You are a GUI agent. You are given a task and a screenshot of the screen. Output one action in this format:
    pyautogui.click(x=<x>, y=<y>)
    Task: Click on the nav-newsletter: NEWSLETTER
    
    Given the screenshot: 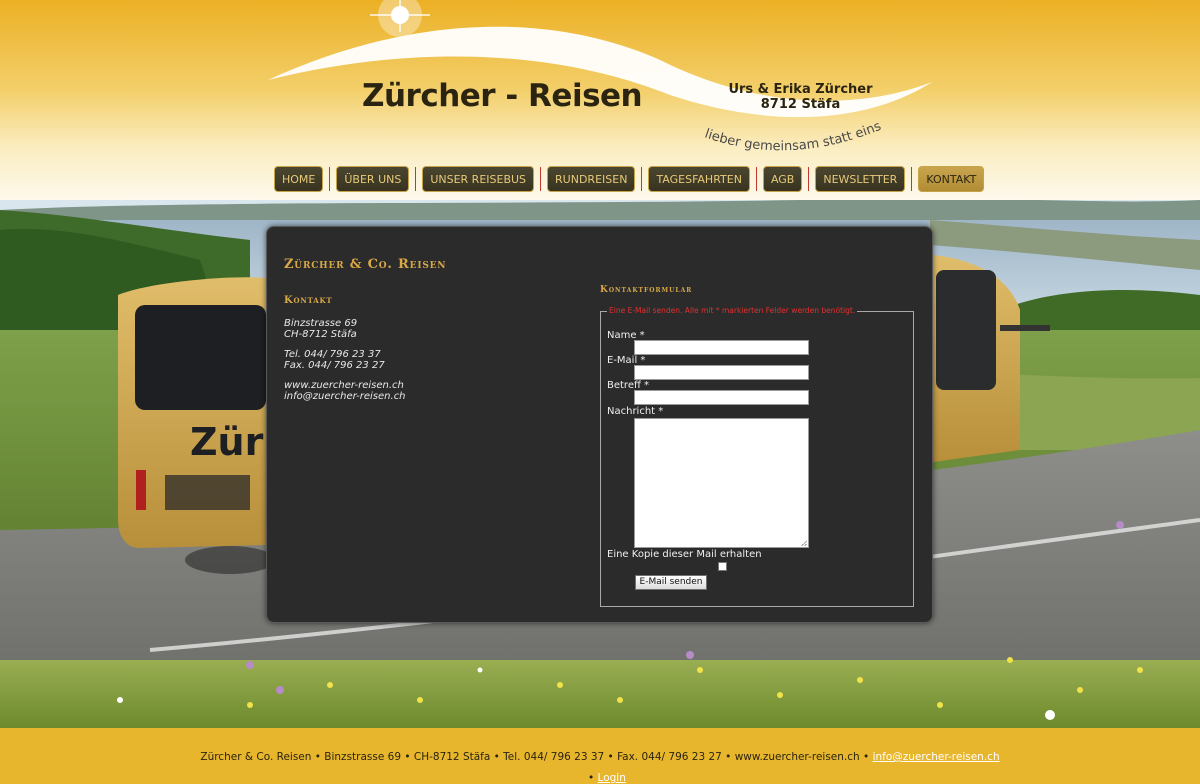 What is the action you would take?
    pyautogui.click(x=860, y=179)
    